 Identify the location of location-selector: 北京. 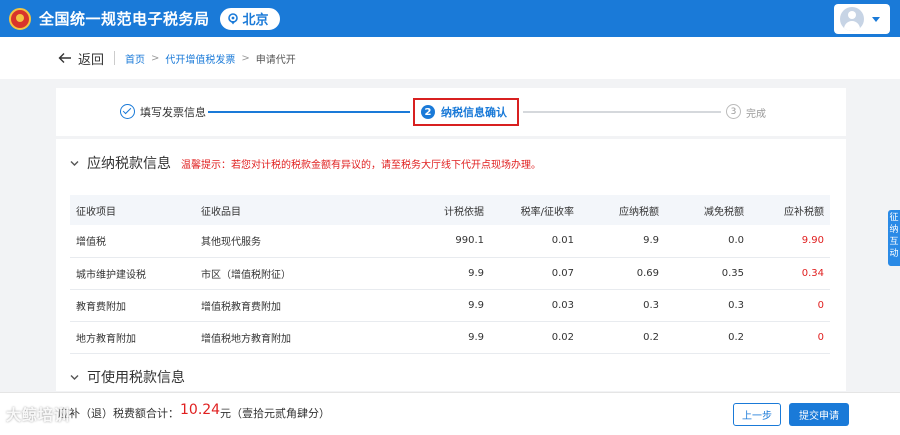
(249, 18).